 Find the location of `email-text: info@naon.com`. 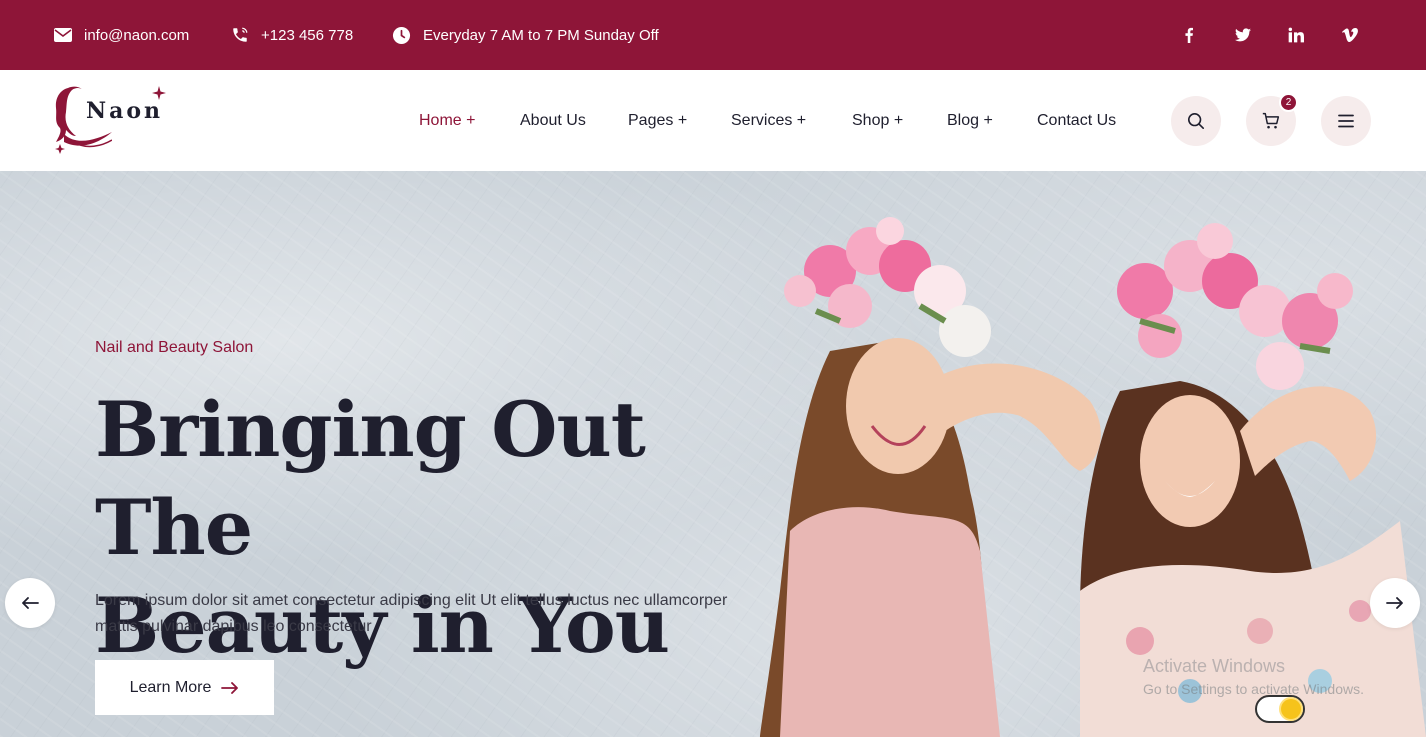

email-text: info@naon.com is located at coordinates (137, 35).